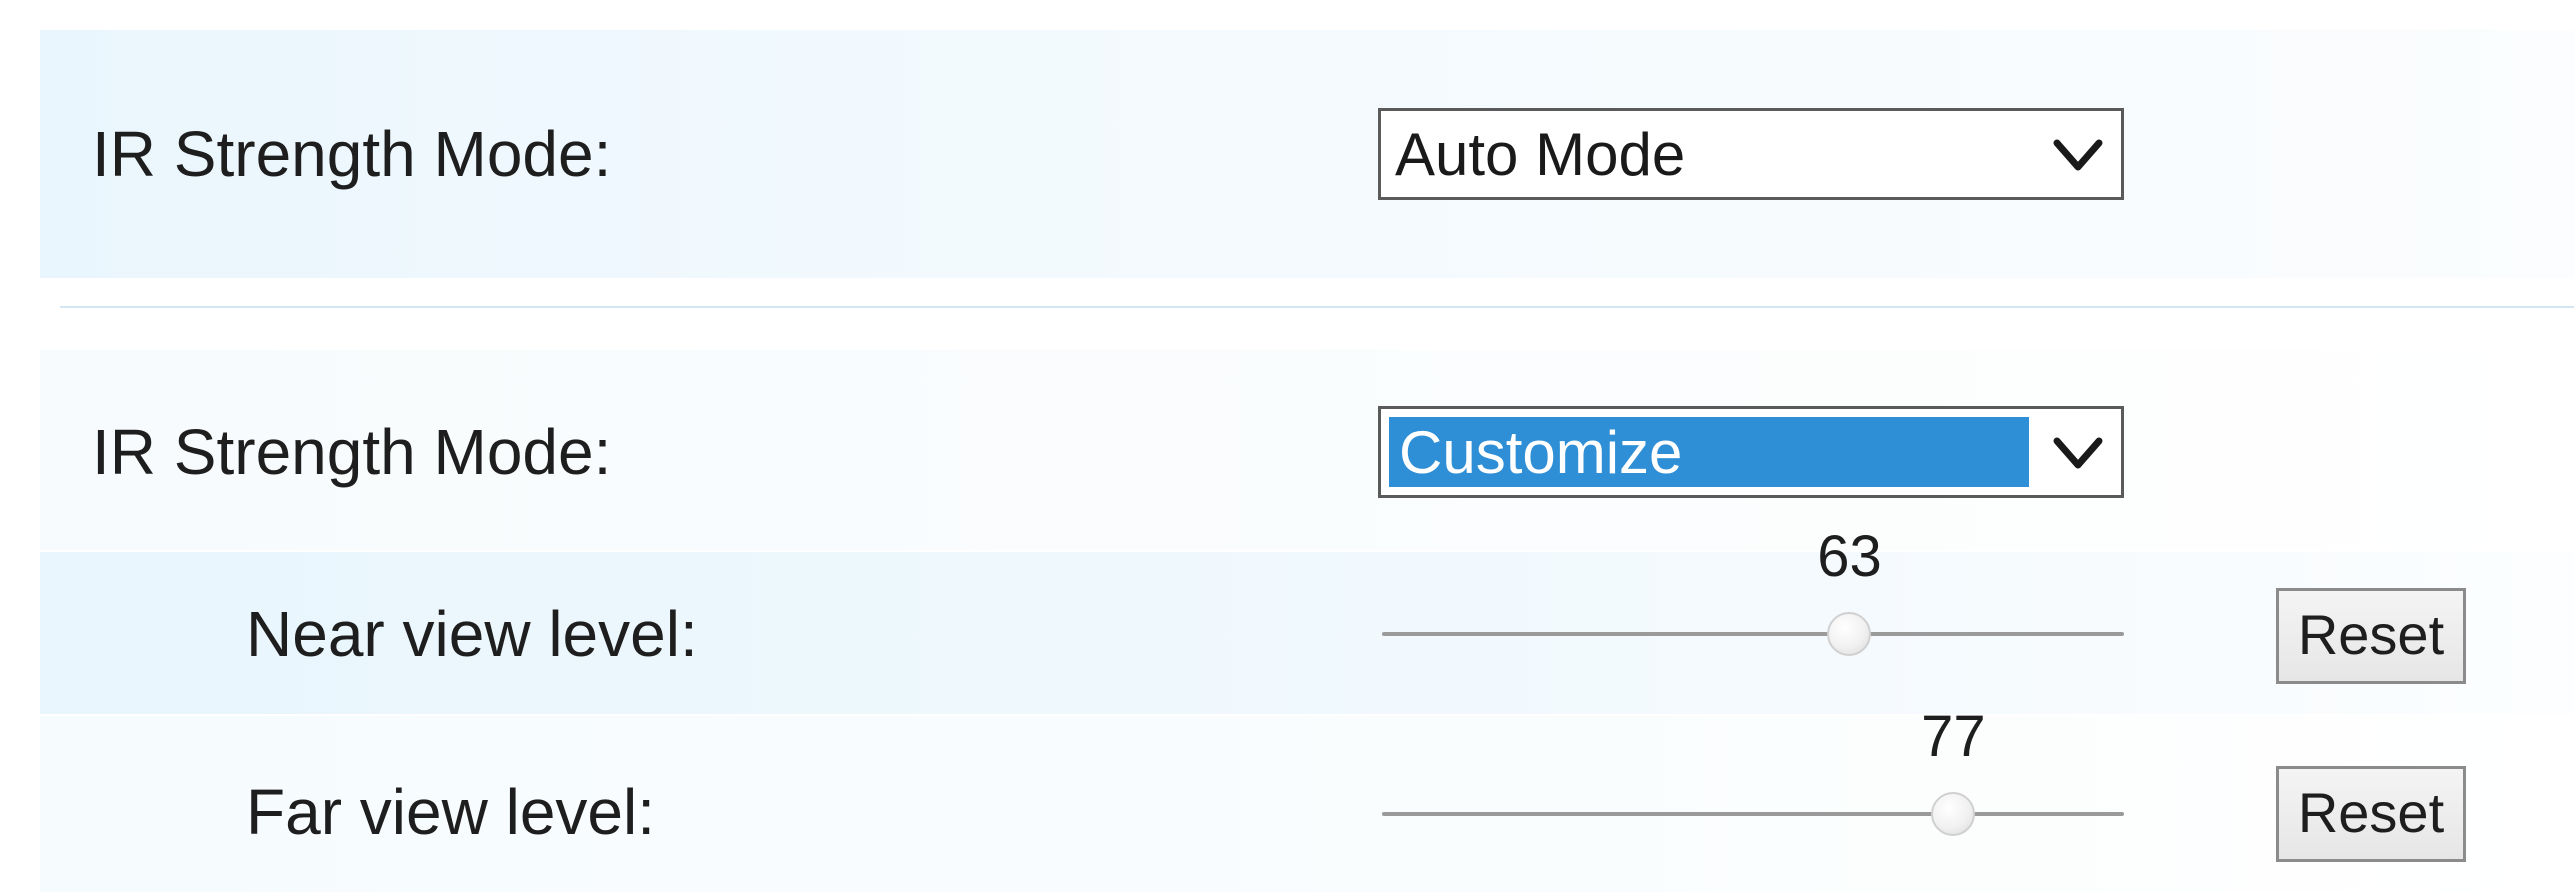 The height and width of the screenshot is (892, 2574). I want to click on slider-value: 63, so click(1849, 556).